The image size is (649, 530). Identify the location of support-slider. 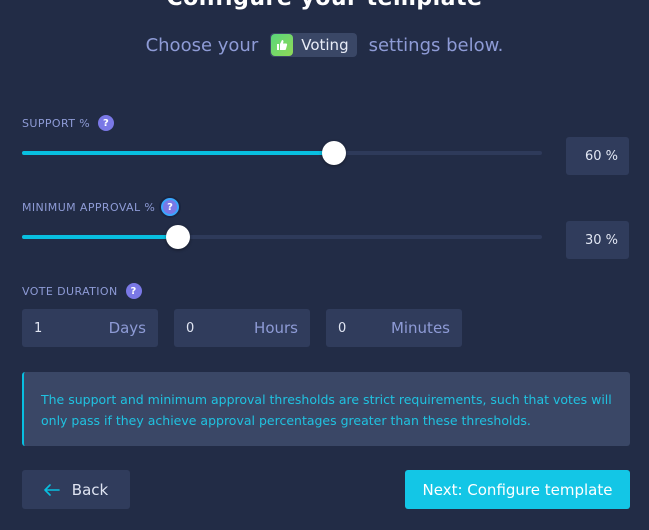
(282, 153).